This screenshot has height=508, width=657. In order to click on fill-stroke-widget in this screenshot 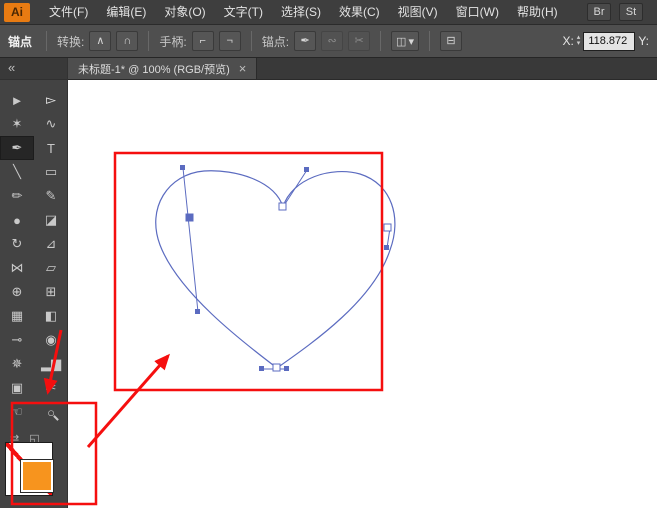, I will do `click(34, 473)`.